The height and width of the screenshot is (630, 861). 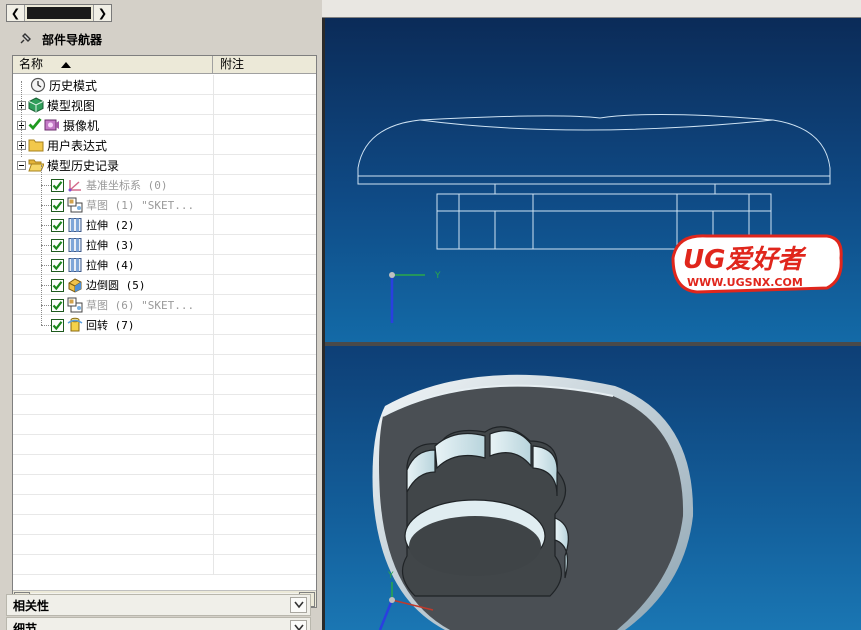 What do you see at coordinates (72, 39) in the screenshot?
I see `navigator-title: 部件导航器` at bounding box center [72, 39].